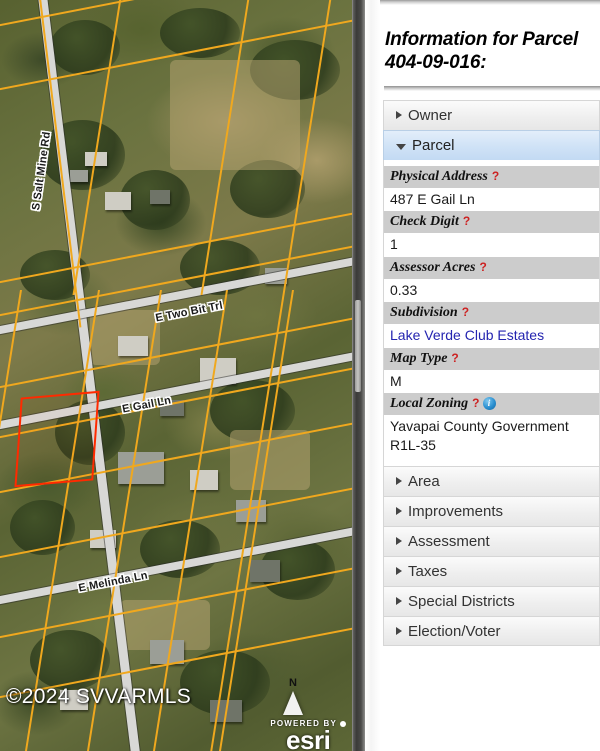  Describe the element at coordinates (454, 631) in the screenshot. I see `accordion-label-election-voter: Election/Voter` at that location.